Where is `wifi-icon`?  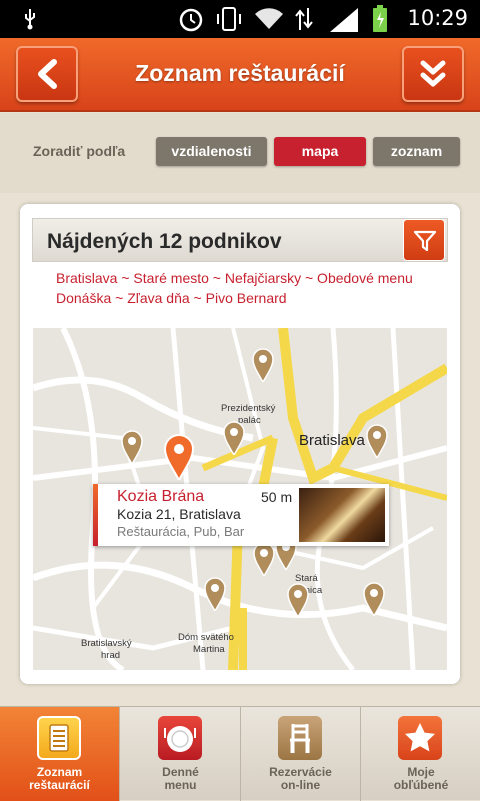
wifi-icon is located at coordinates (269, 18).